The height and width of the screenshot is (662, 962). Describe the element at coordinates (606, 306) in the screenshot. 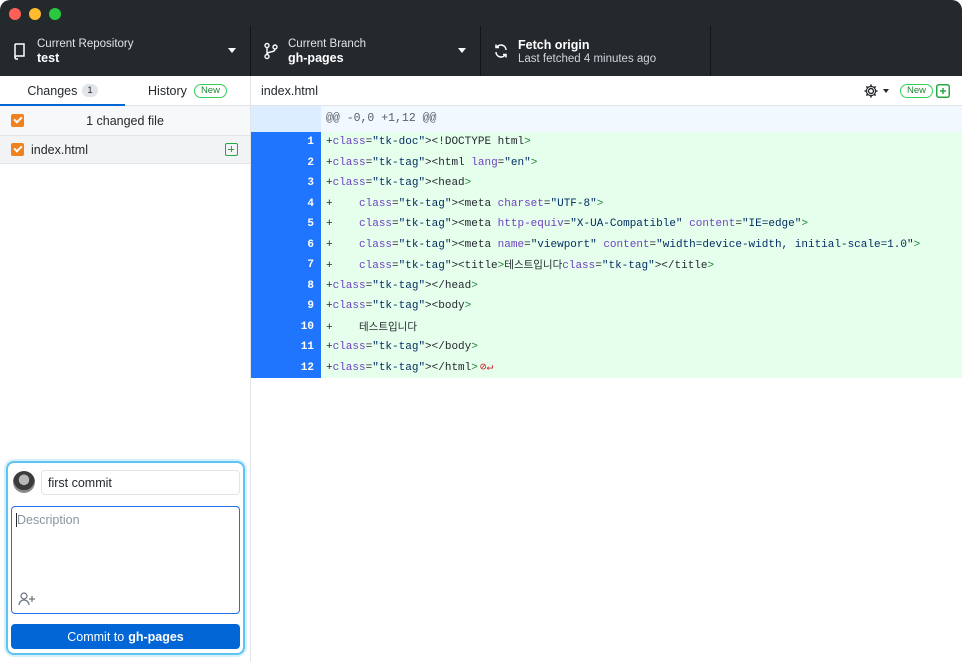

I see `diff-line: 9 +class="tk-tag"><body>` at that location.